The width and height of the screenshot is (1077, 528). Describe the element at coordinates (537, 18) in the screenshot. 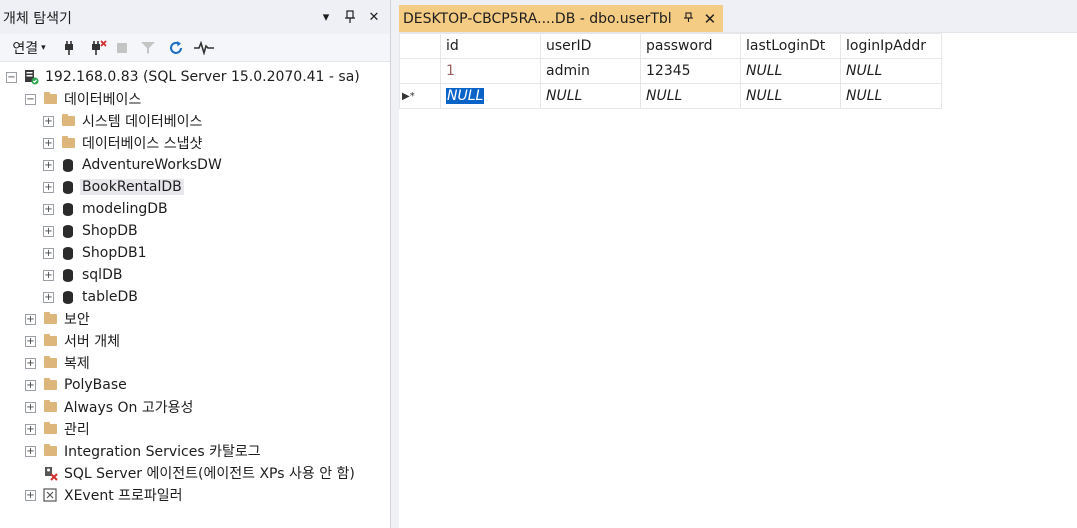

I see `tab-title: DESKTOP-CBCP5RA....DB - dbo.userTbl` at that location.